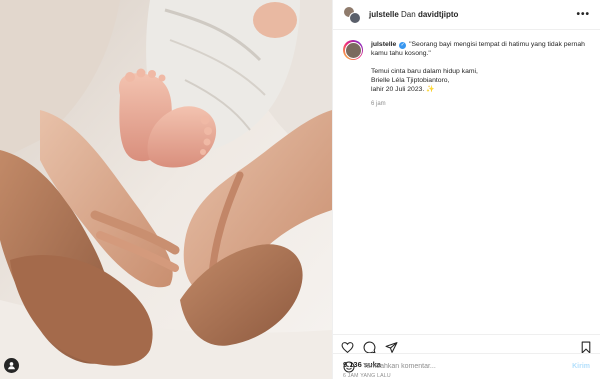 This screenshot has height=379, width=600. Describe the element at coordinates (408, 14) in the screenshot. I see `author-separator: Dan` at that location.